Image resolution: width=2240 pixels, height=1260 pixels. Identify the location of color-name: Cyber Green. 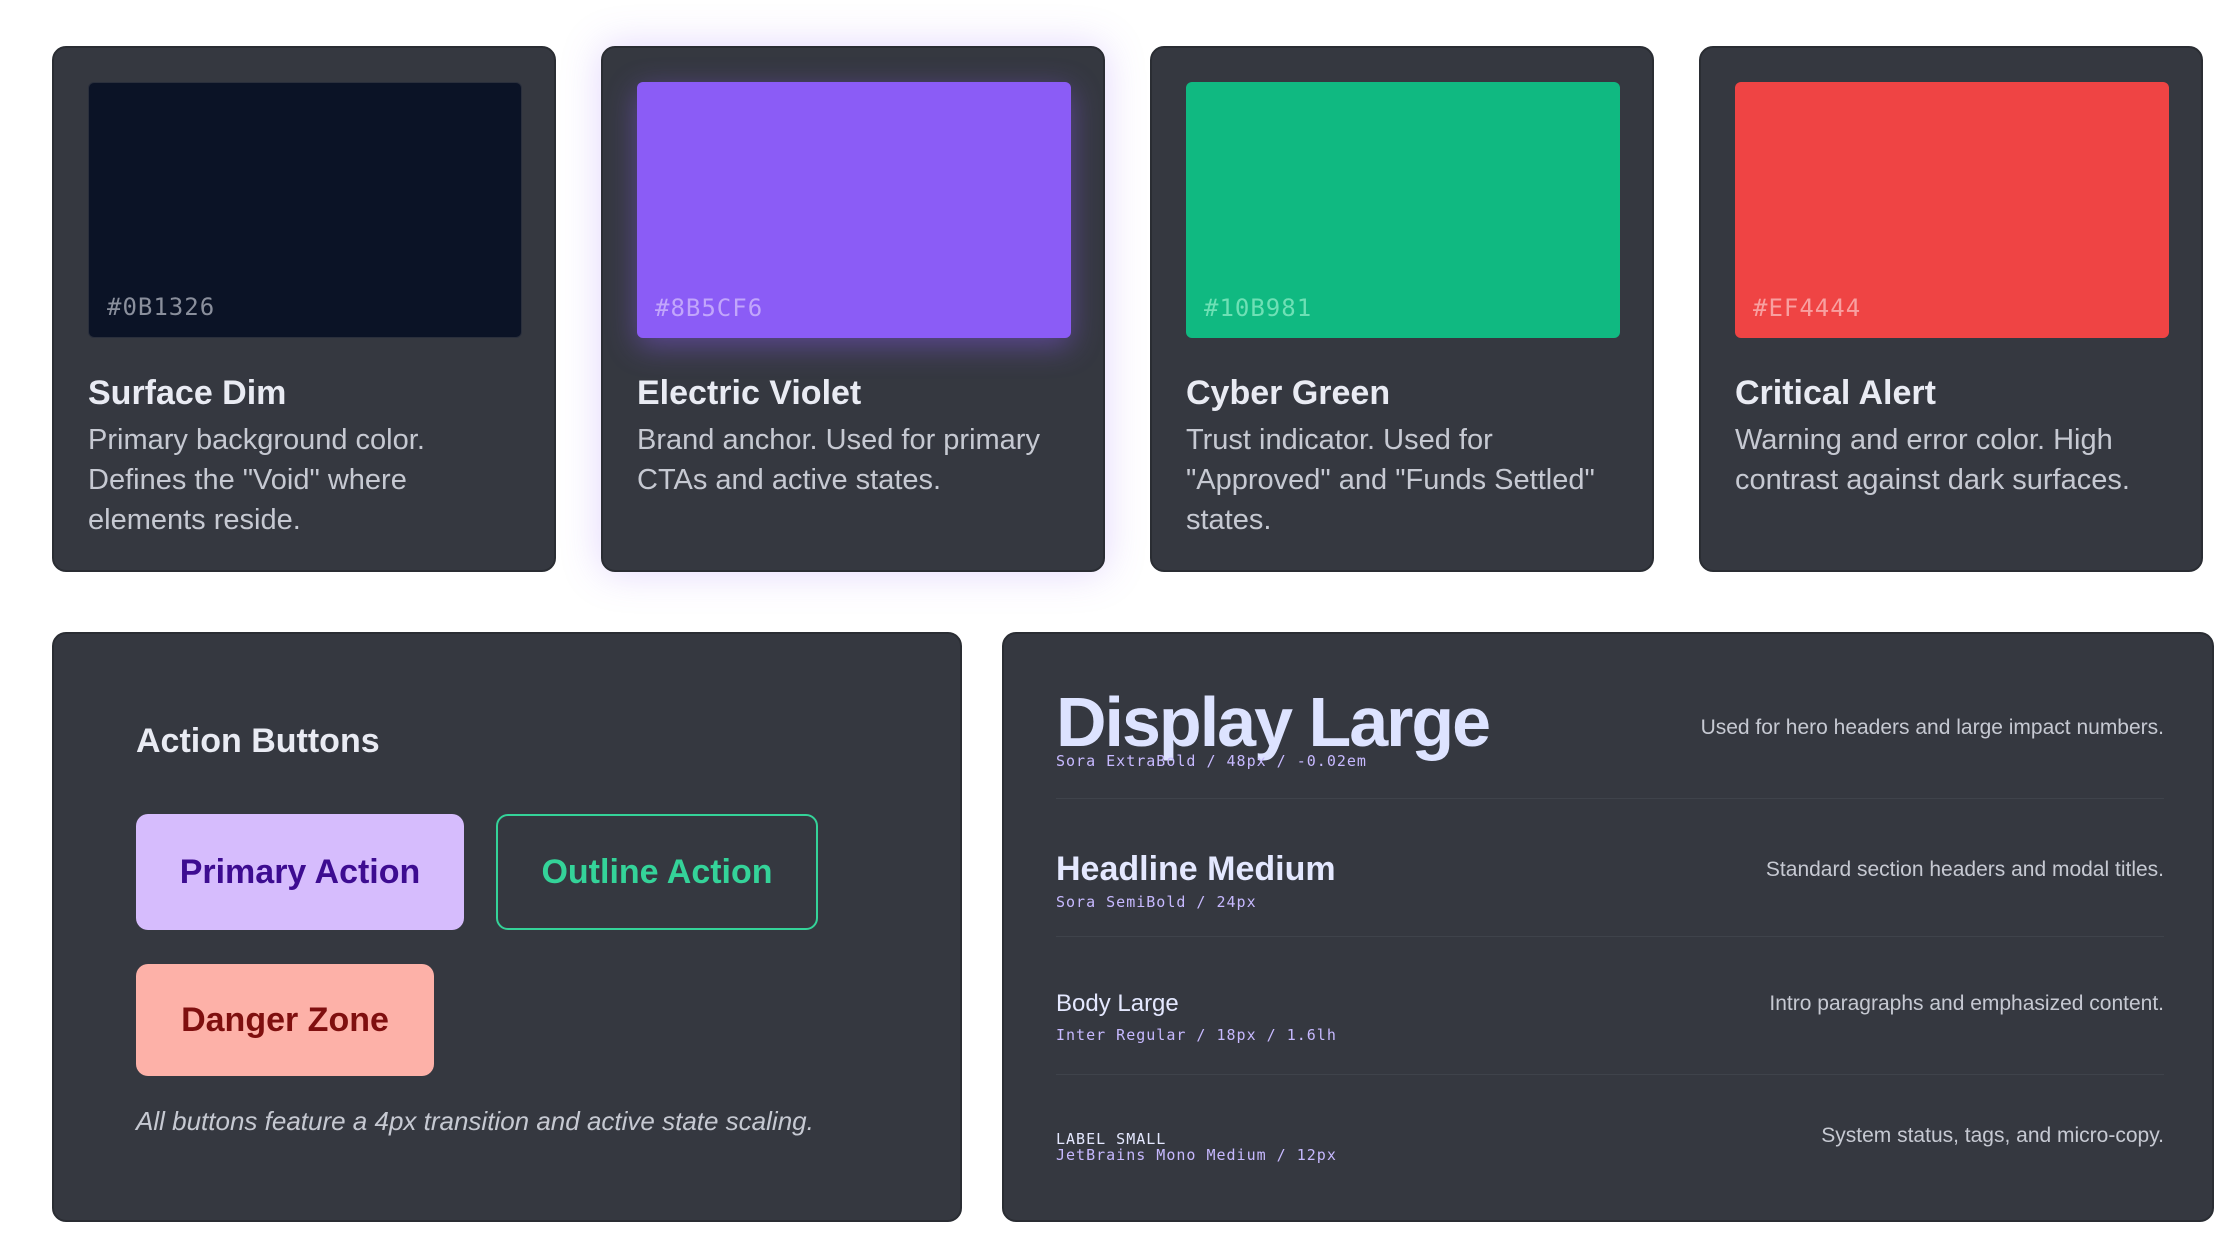
(1288, 393).